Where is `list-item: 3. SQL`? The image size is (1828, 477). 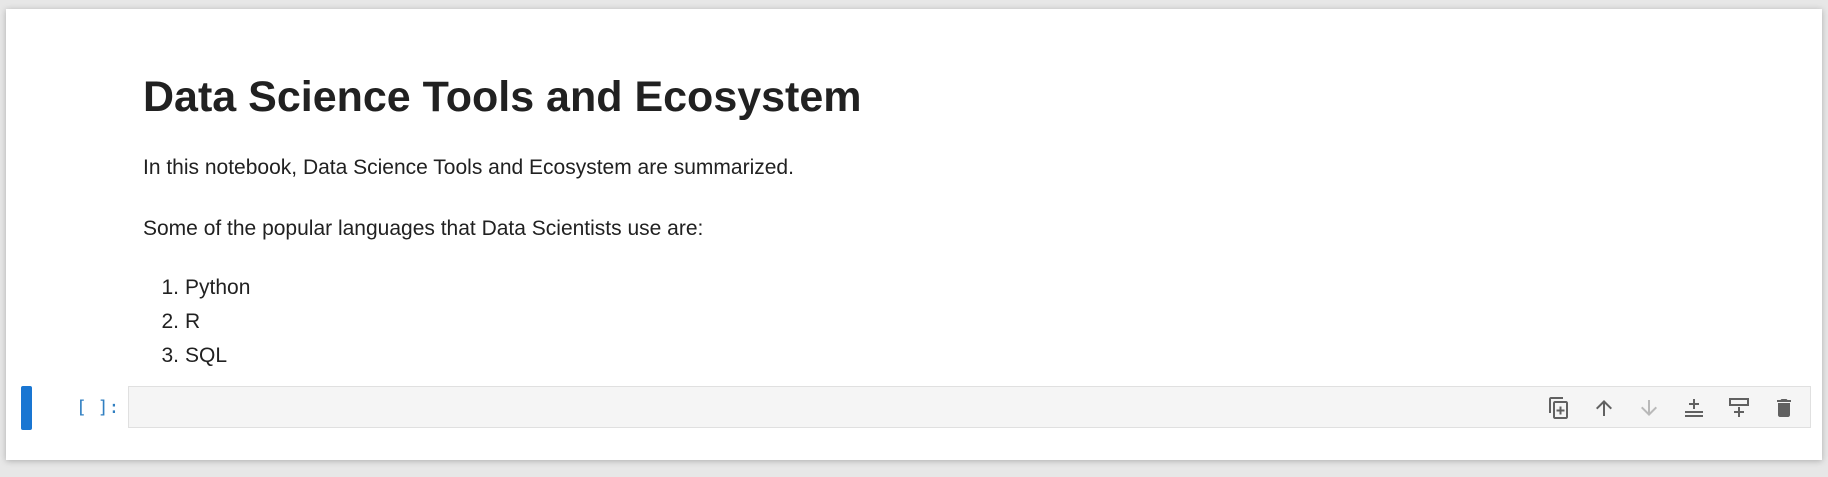 list-item: 3. SQL is located at coordinates (196, 356).